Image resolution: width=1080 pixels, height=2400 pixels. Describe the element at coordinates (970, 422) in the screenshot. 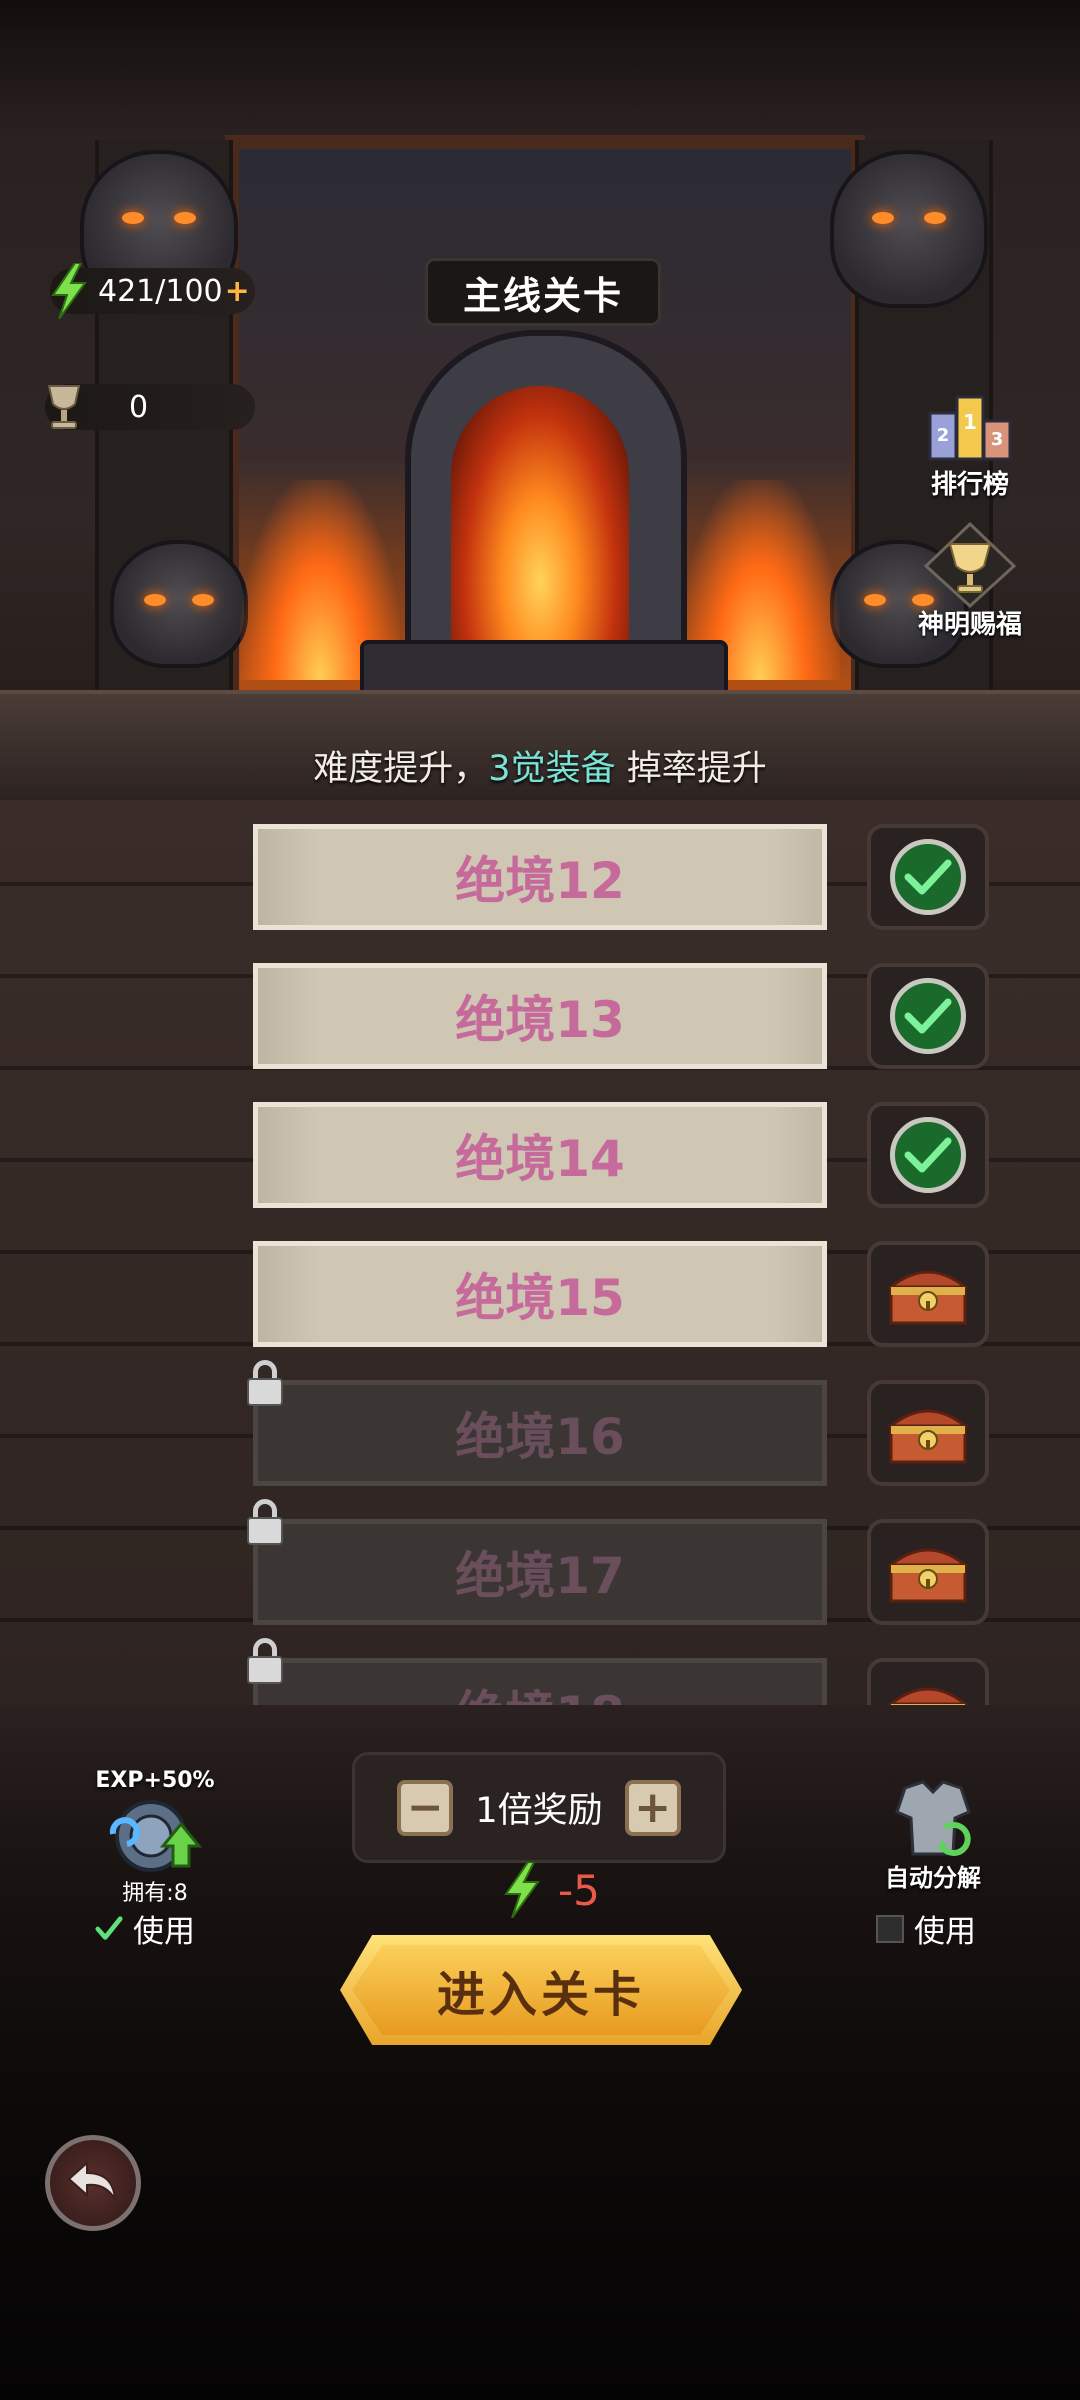

I see `svg-text: 1` at that location.